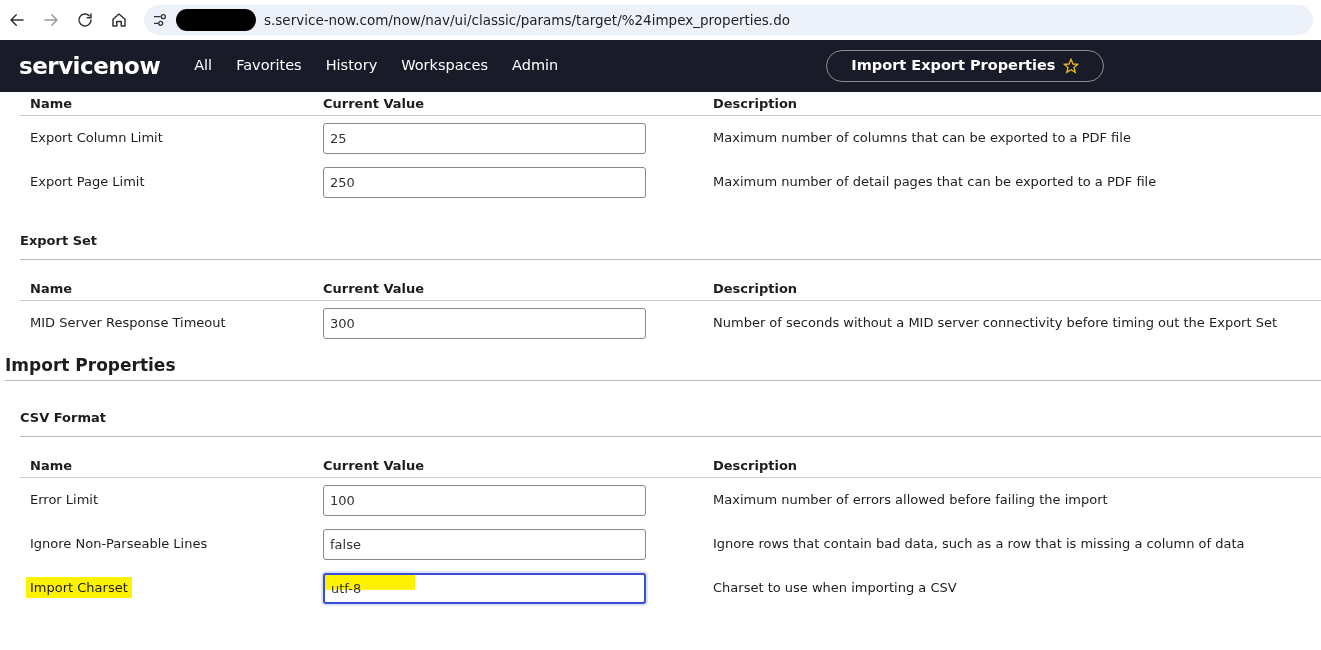 Image resolution: width=1321 pixels, height=650 pixels. Describe the element at coordinates (484, 138) in the screenshot. I see `value-field: 25` at that location.